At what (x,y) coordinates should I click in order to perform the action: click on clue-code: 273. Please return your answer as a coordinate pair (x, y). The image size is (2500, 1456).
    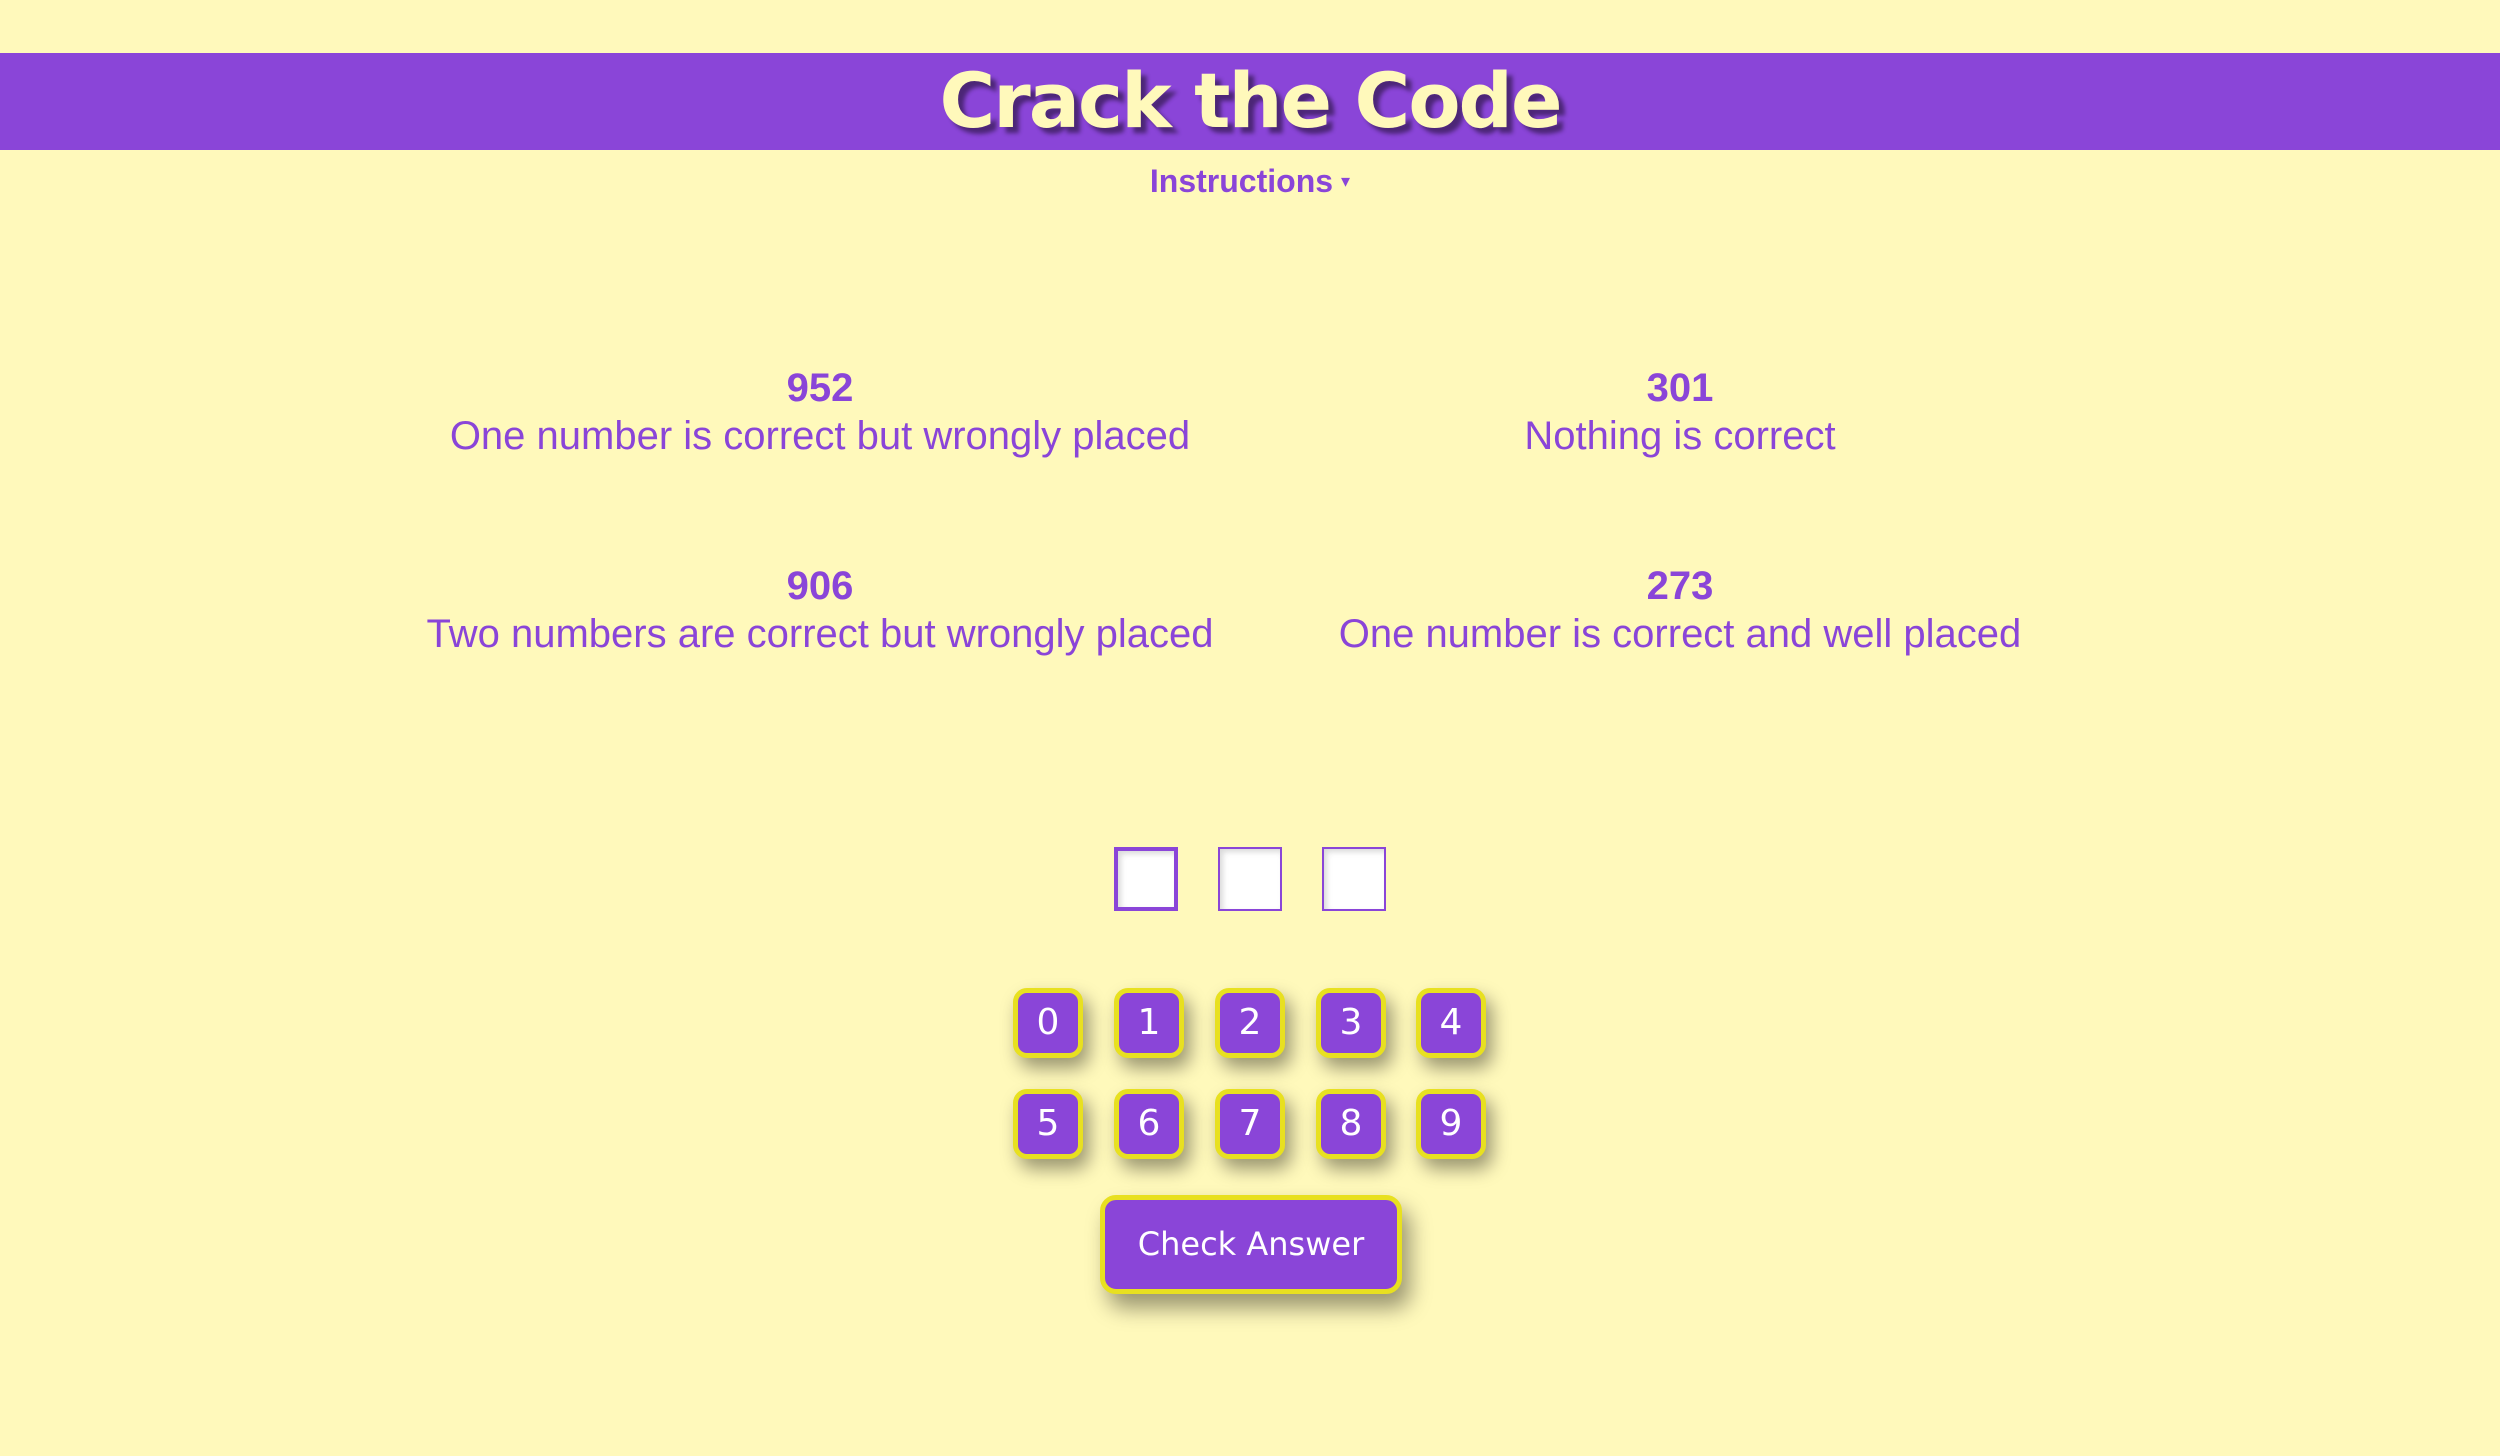
    Looking at the image, I should click on (1680, 586).